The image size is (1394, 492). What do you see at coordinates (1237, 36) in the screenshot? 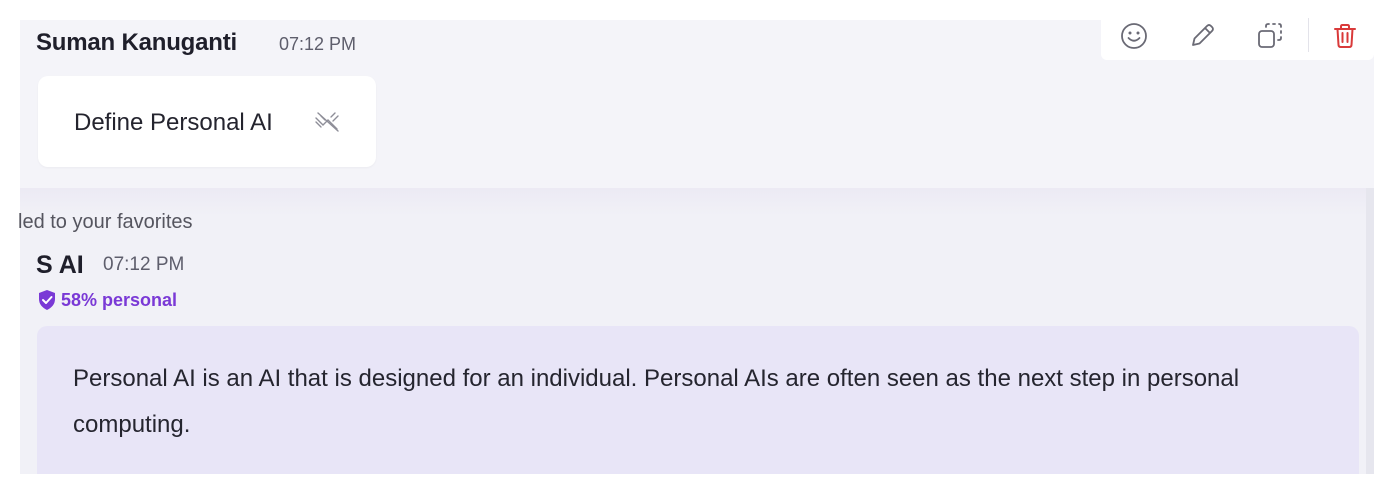
I see `message-toolbar` at bounding box center [1237, 36].